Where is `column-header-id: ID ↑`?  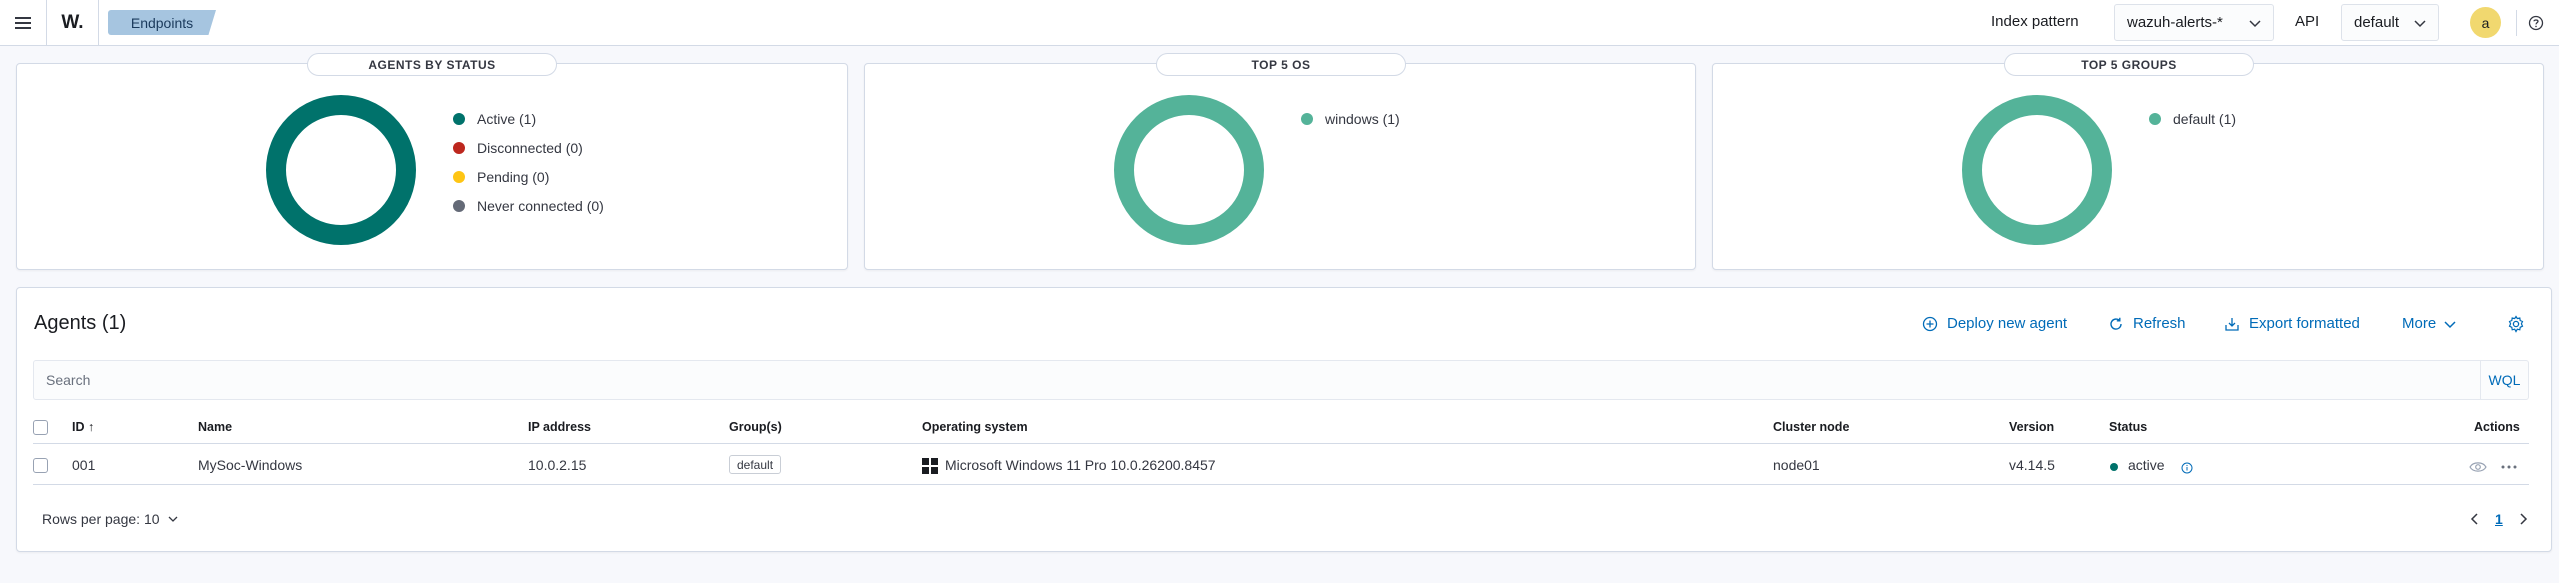
column-header-id: ID ↑ is located at coordinates (83, 427).